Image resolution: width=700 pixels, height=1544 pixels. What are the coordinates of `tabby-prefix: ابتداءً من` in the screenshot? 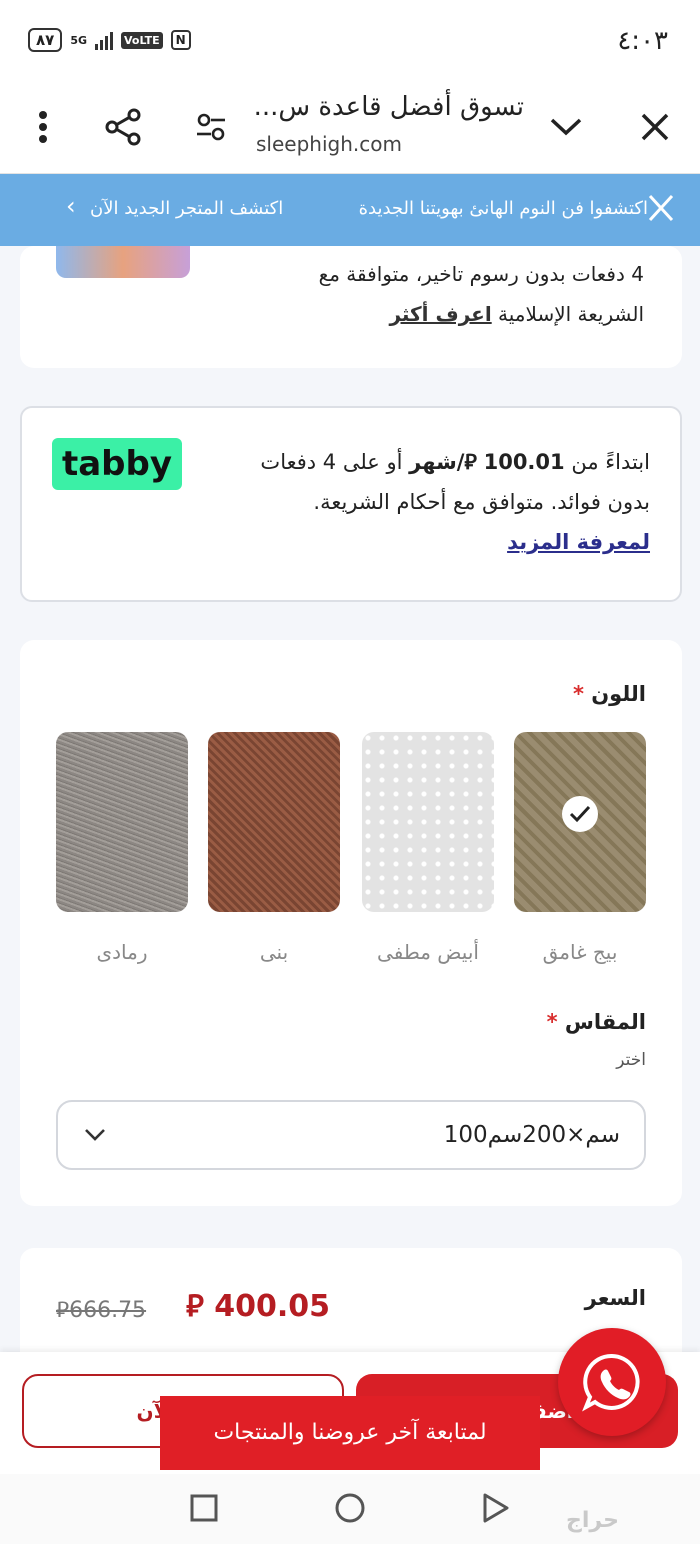 It's located at (610, 462).